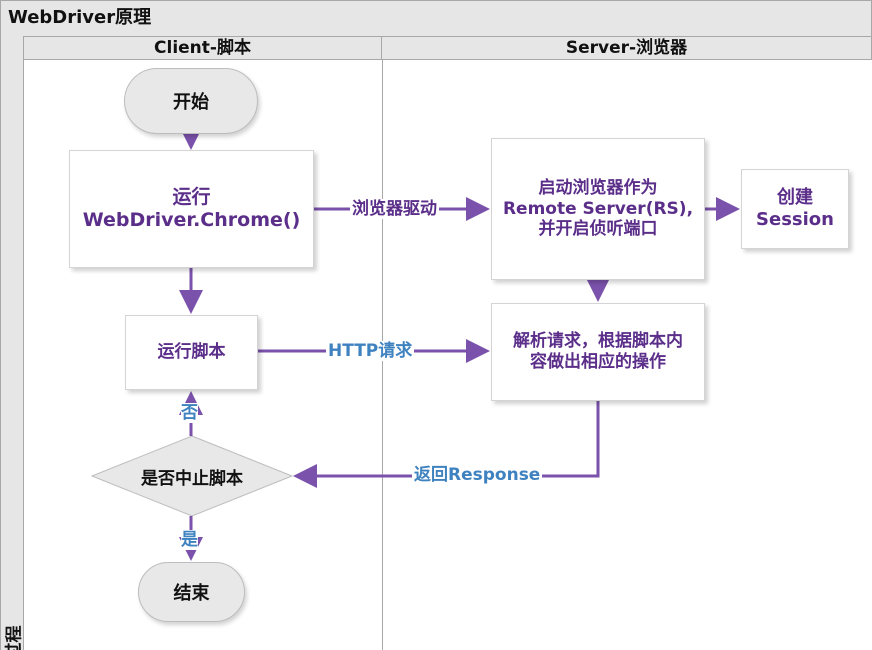  What do you see at coordinates (191, 101) in the screenshot?
I see `start-terminal: 开始` at bounding box center [191, 101].